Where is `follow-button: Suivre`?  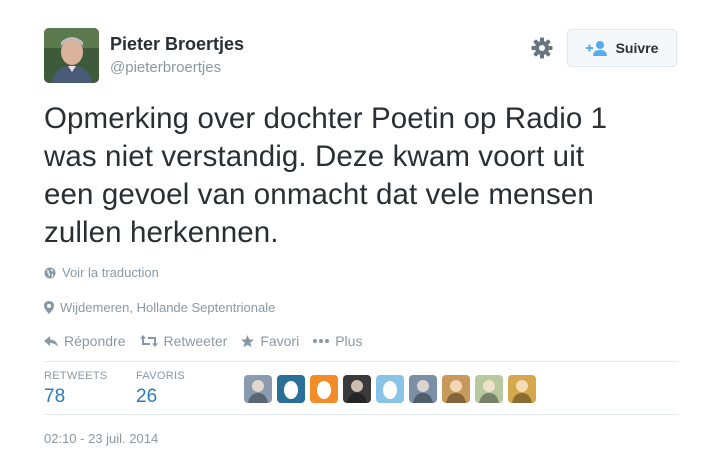 follow-button: Suivre is located at coordinates (622, 48).